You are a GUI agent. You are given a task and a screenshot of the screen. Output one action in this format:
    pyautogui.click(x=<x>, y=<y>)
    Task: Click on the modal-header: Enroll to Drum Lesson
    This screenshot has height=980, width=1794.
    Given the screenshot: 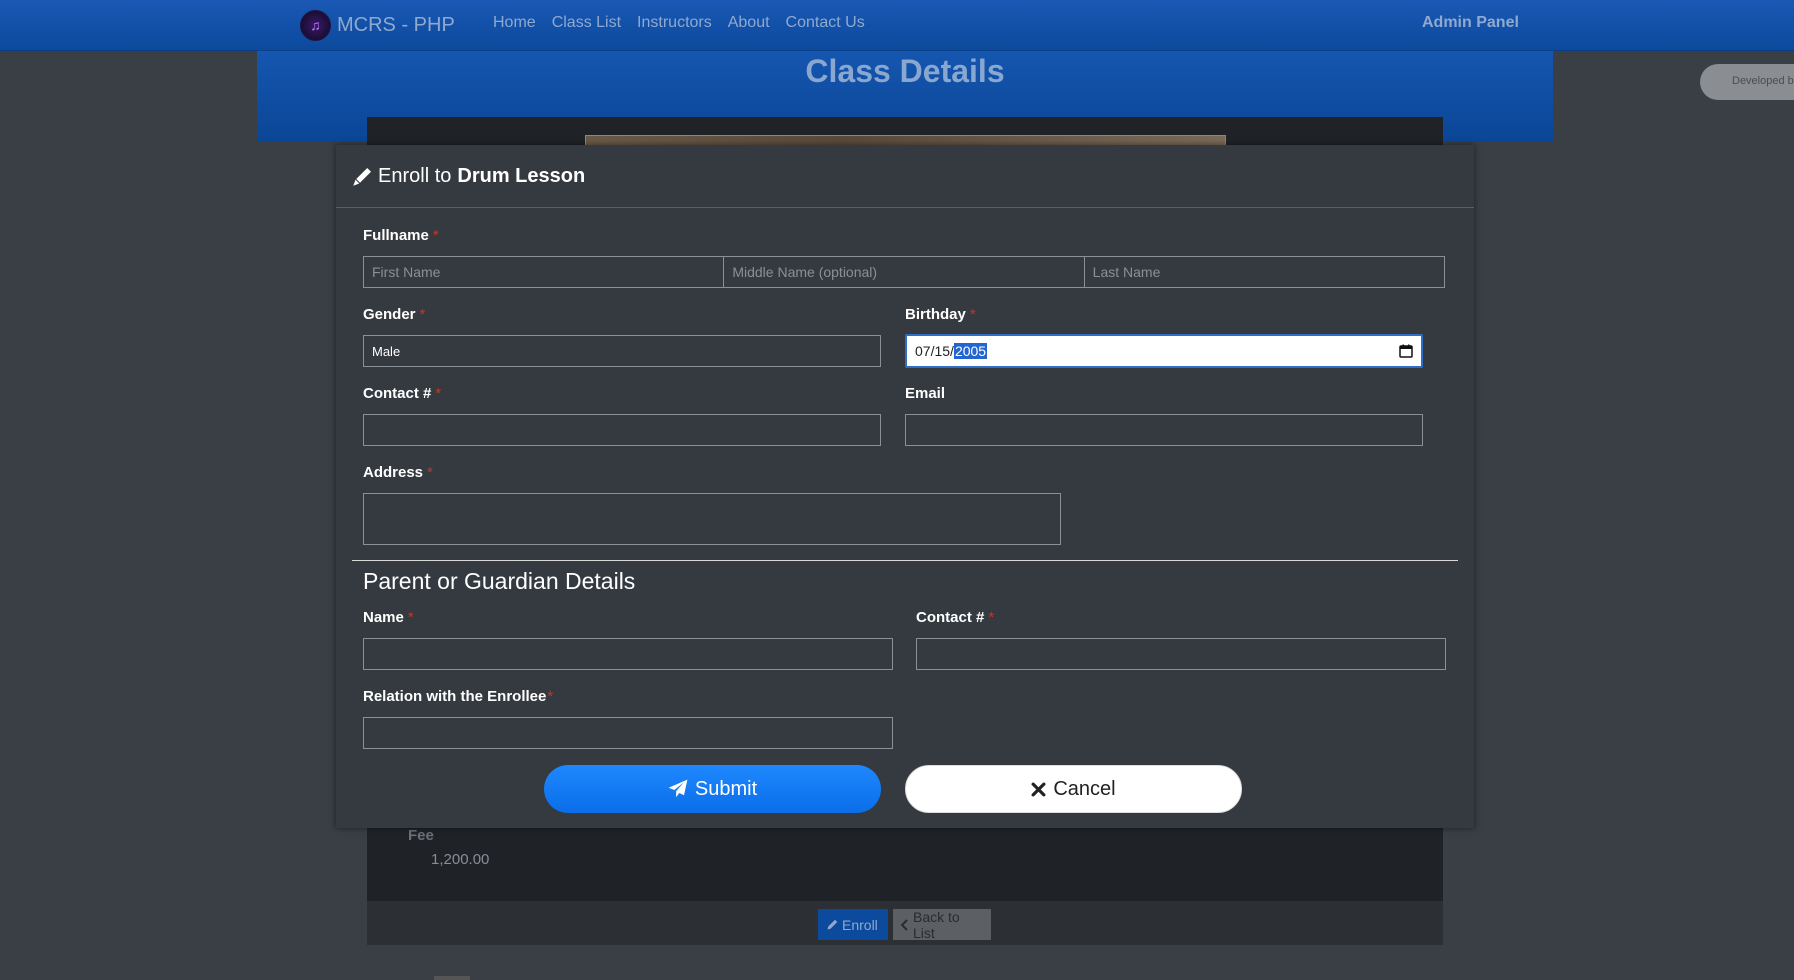 What is the action you would take?
    pyautogui.click(x=905, y=176)
    